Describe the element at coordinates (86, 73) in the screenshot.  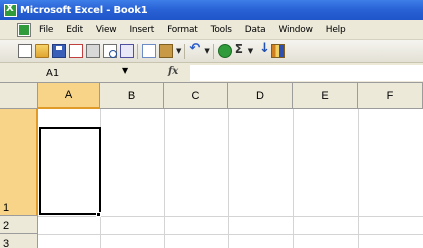
I see `name-box: A1 ▼` at that location.